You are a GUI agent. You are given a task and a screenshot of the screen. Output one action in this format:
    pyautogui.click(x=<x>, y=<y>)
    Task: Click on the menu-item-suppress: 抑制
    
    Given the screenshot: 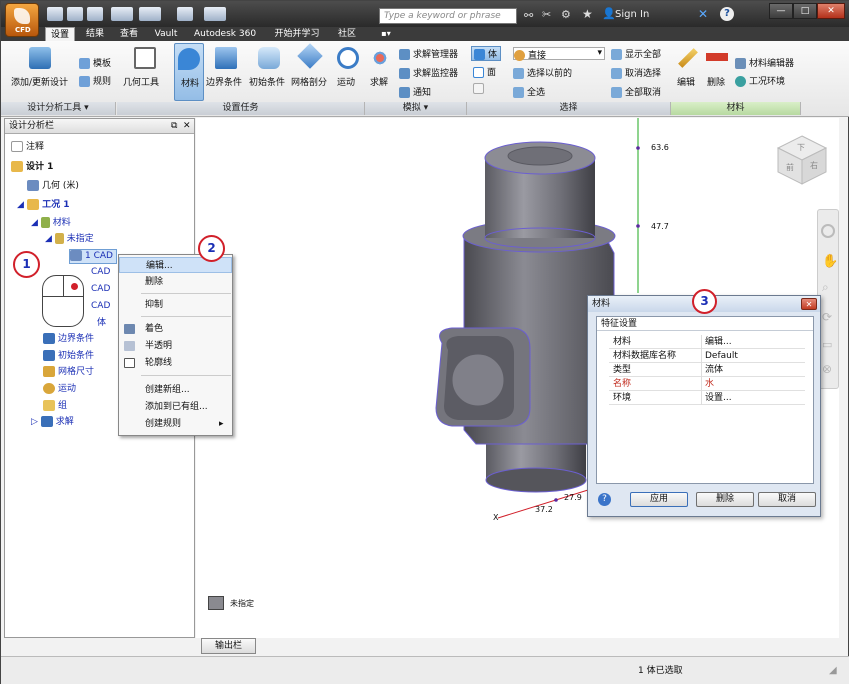 What is the action you would take?
    pyautogui.click(x=175, y=305)
    